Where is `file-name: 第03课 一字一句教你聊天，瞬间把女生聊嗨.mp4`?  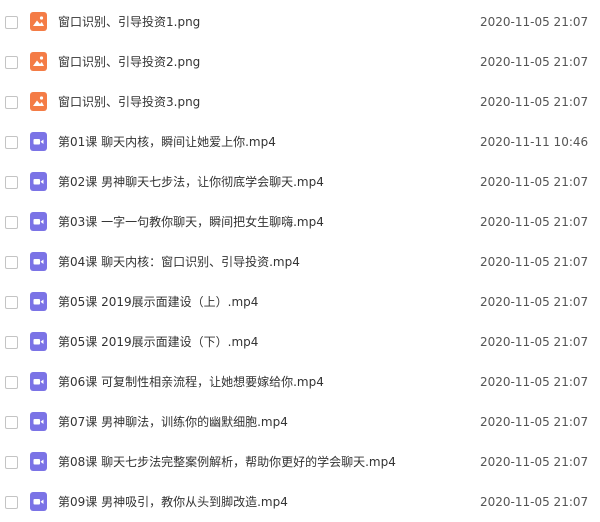
file-name: 第03课 一字一句教你聊天，瞬间把女生聊嗨.mp4 is located at coordinates (191, 222).